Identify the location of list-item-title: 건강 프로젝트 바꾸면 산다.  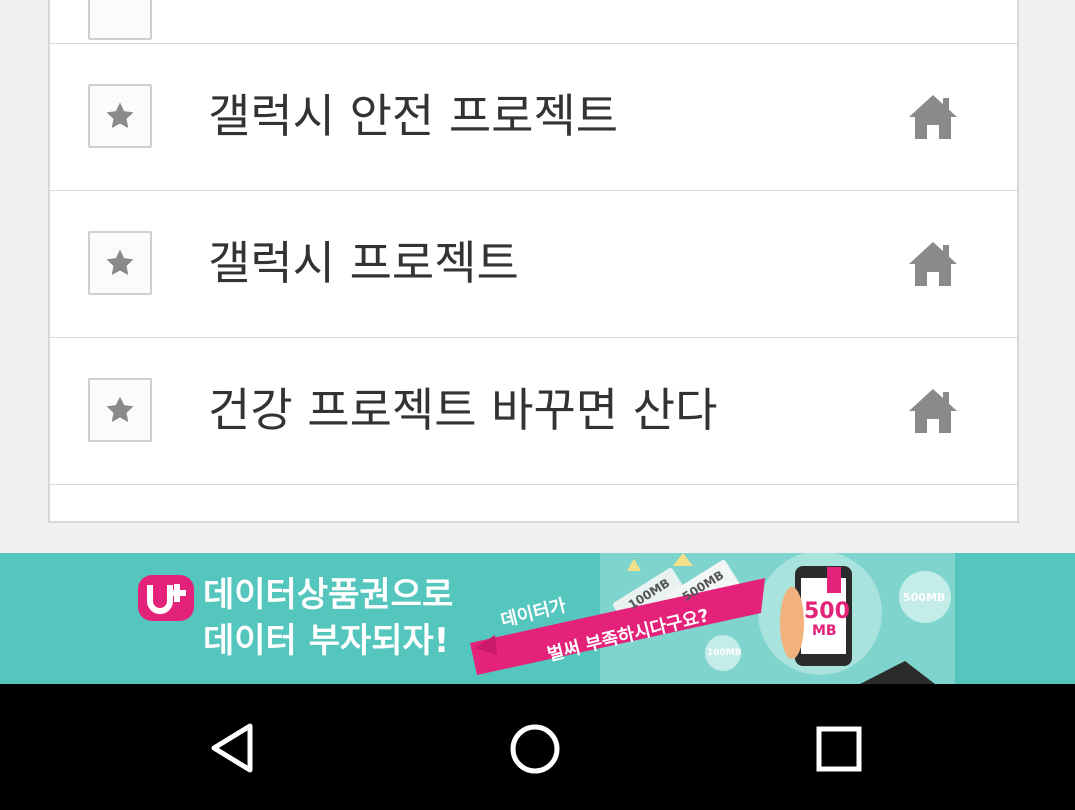
(463, 410).